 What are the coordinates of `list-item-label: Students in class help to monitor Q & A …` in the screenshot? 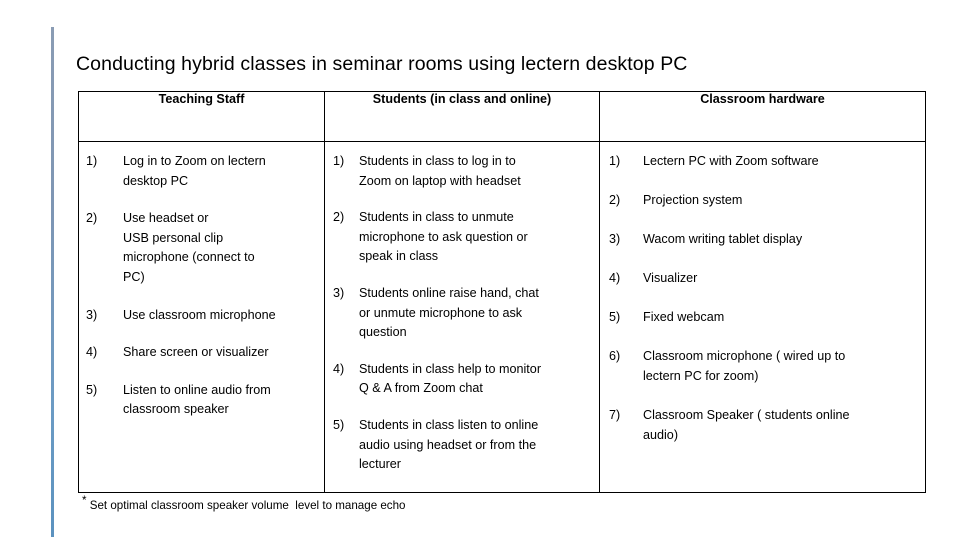 It's located at (450, 378).